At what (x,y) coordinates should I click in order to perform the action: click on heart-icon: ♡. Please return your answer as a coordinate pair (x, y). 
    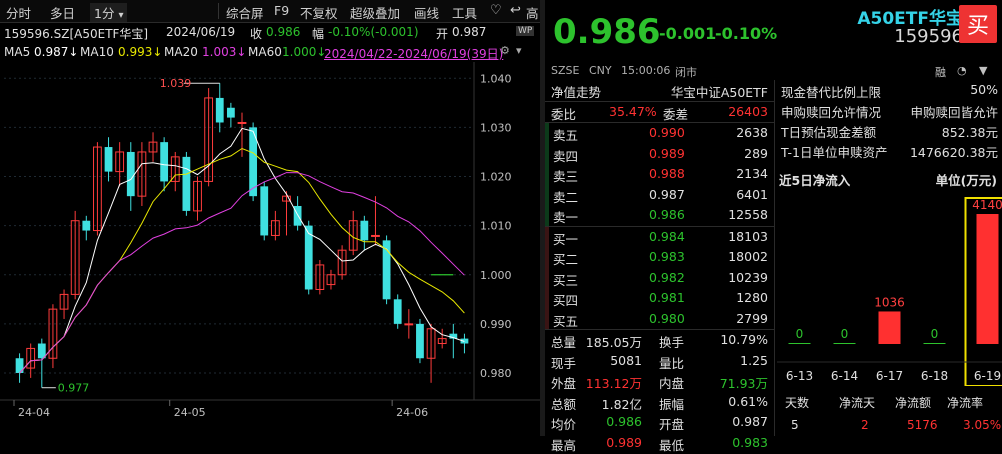
    Looking at the image, I should click on (496, 10).